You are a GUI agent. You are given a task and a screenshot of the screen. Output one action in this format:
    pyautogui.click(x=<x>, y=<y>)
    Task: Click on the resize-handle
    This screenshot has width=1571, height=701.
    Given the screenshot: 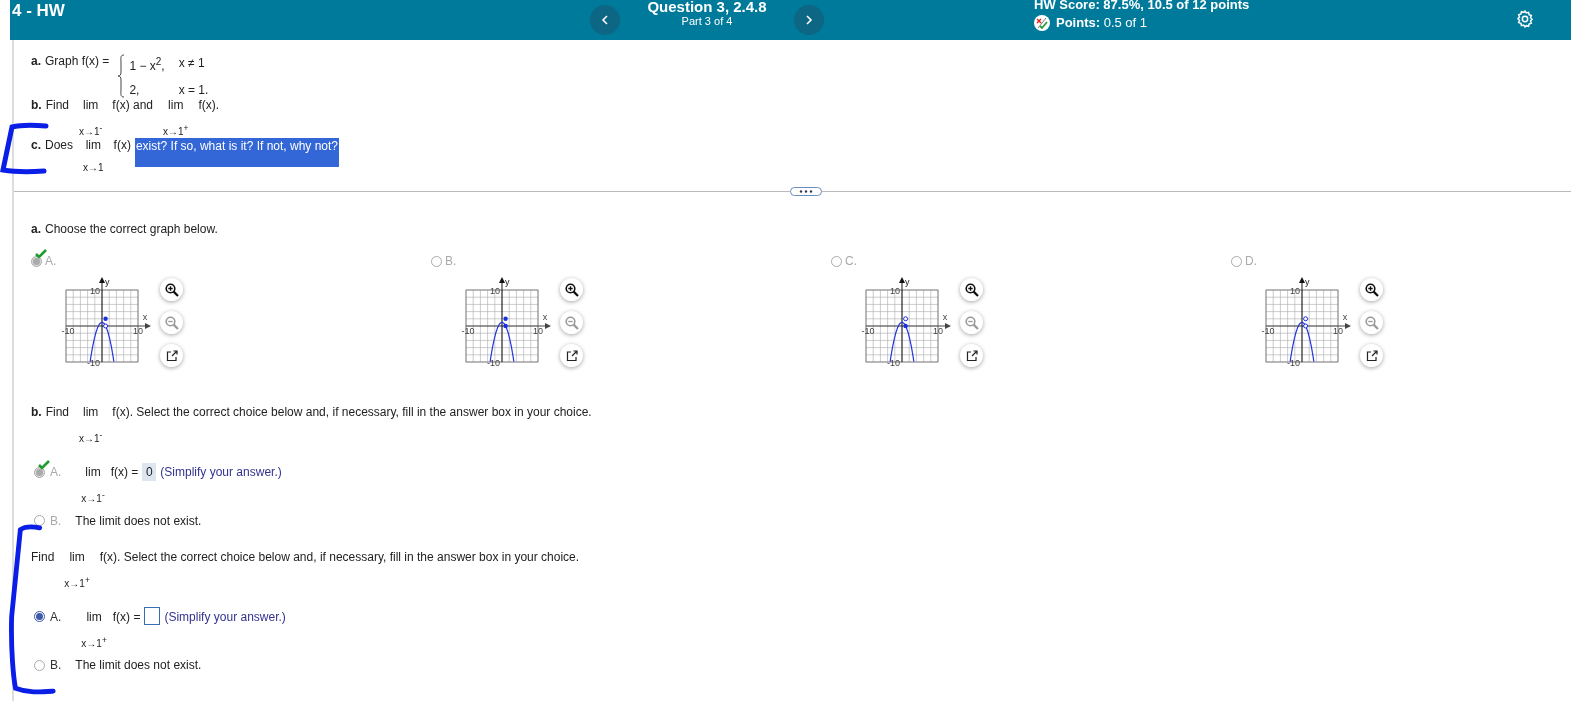 What is the action you would take?
    pyautogui.click(x=806, y=191)
    